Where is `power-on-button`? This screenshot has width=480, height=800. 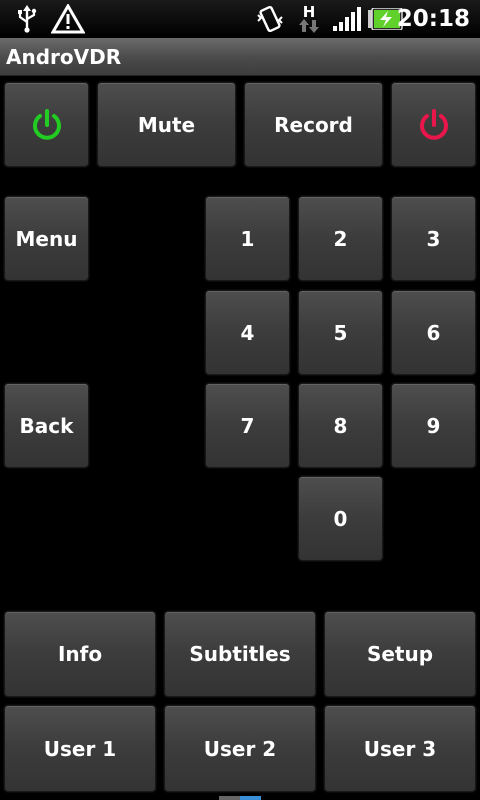 power-on-button is located at coordinates (46, 124).